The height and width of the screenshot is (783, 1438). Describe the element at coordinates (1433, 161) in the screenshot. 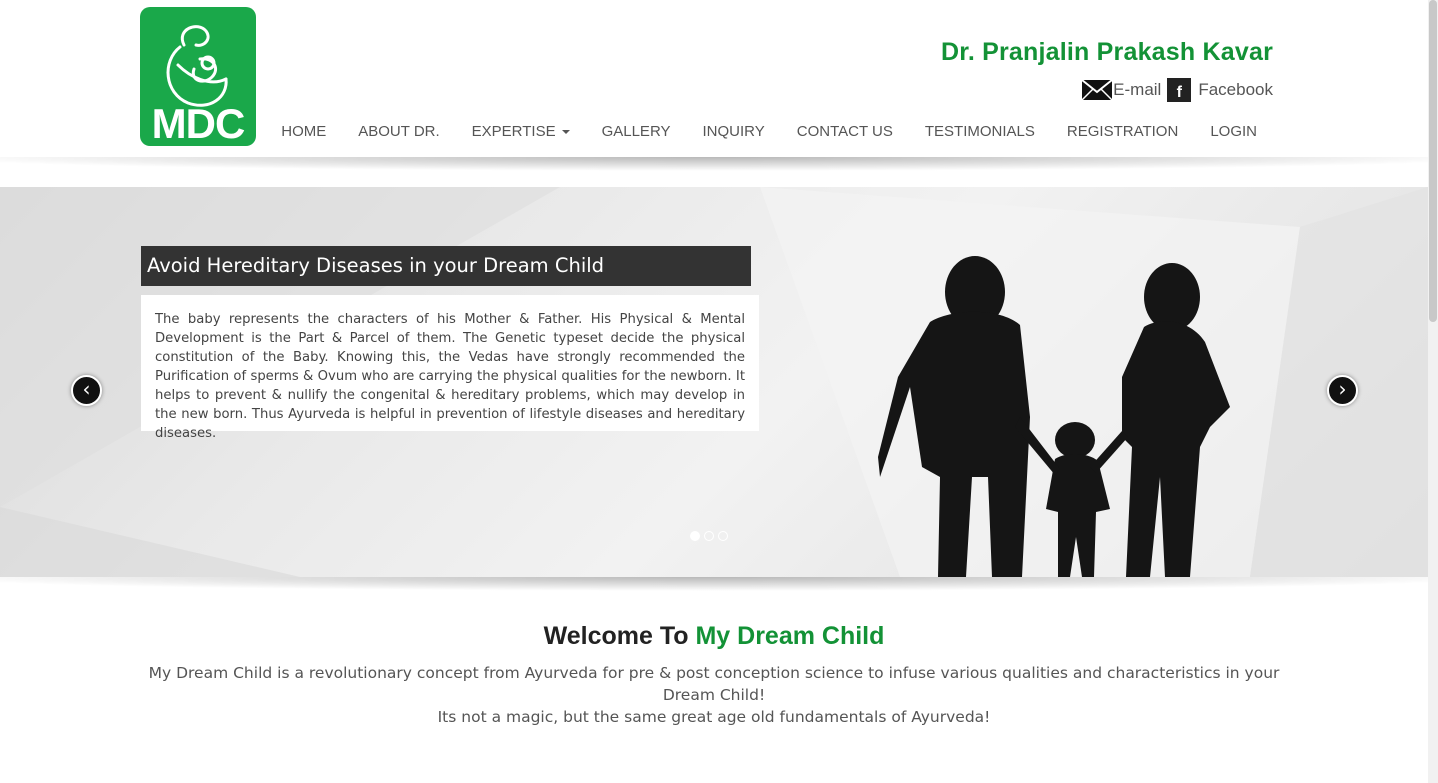

I see `scrollbar-thumb` at that location.